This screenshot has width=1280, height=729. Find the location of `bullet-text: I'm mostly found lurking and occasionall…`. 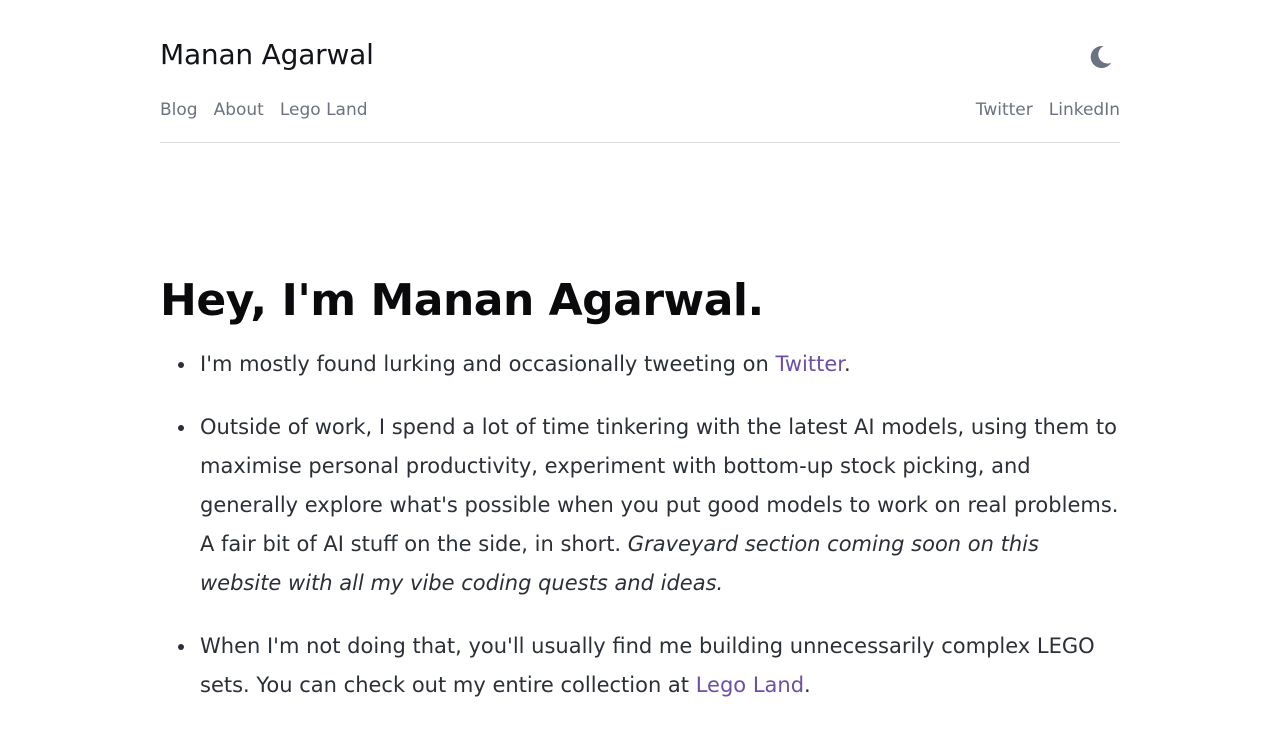

bullet-text: I'm mostly found lurking and occasionall… is located at coordinates (488, 364).